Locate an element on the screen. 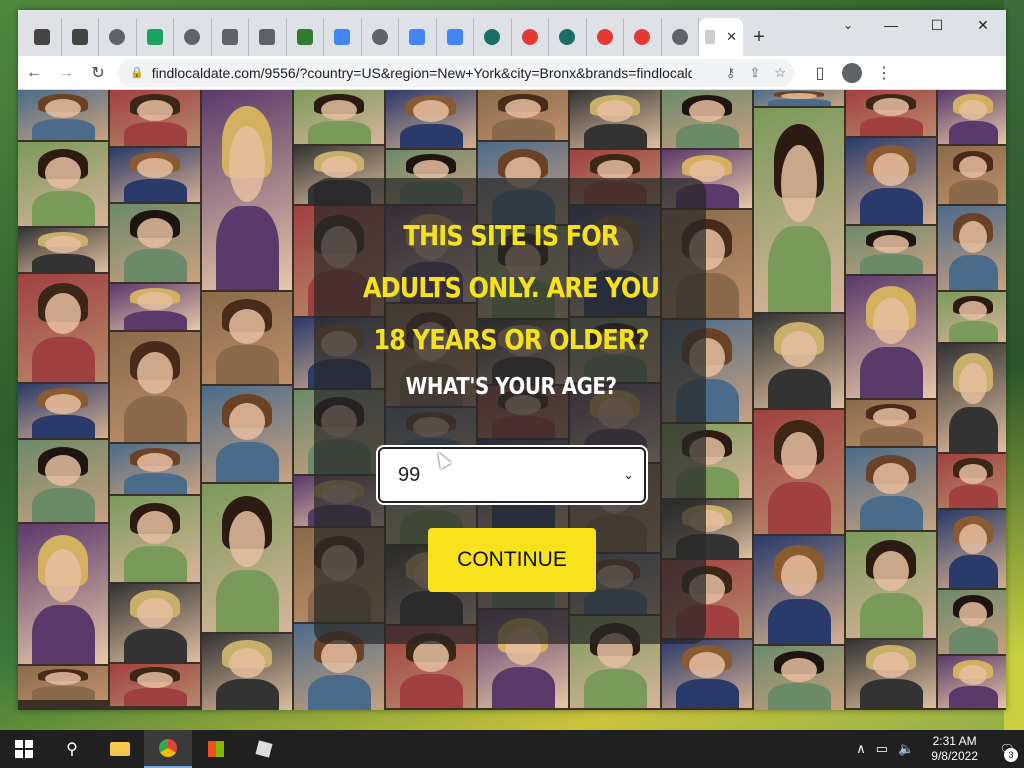 Image resolution: width=1024 pixels, height=768 pixels. chrome-button is located at coordinates (168, 749).